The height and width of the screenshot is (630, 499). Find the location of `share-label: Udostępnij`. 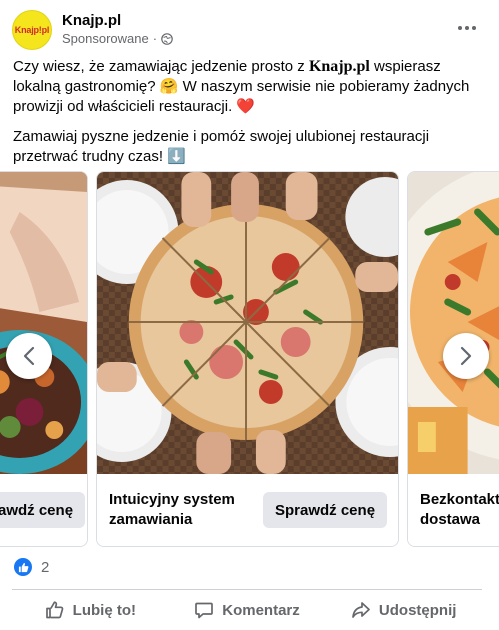

share-label: Udostępnij is located at coordinates (417, 610).